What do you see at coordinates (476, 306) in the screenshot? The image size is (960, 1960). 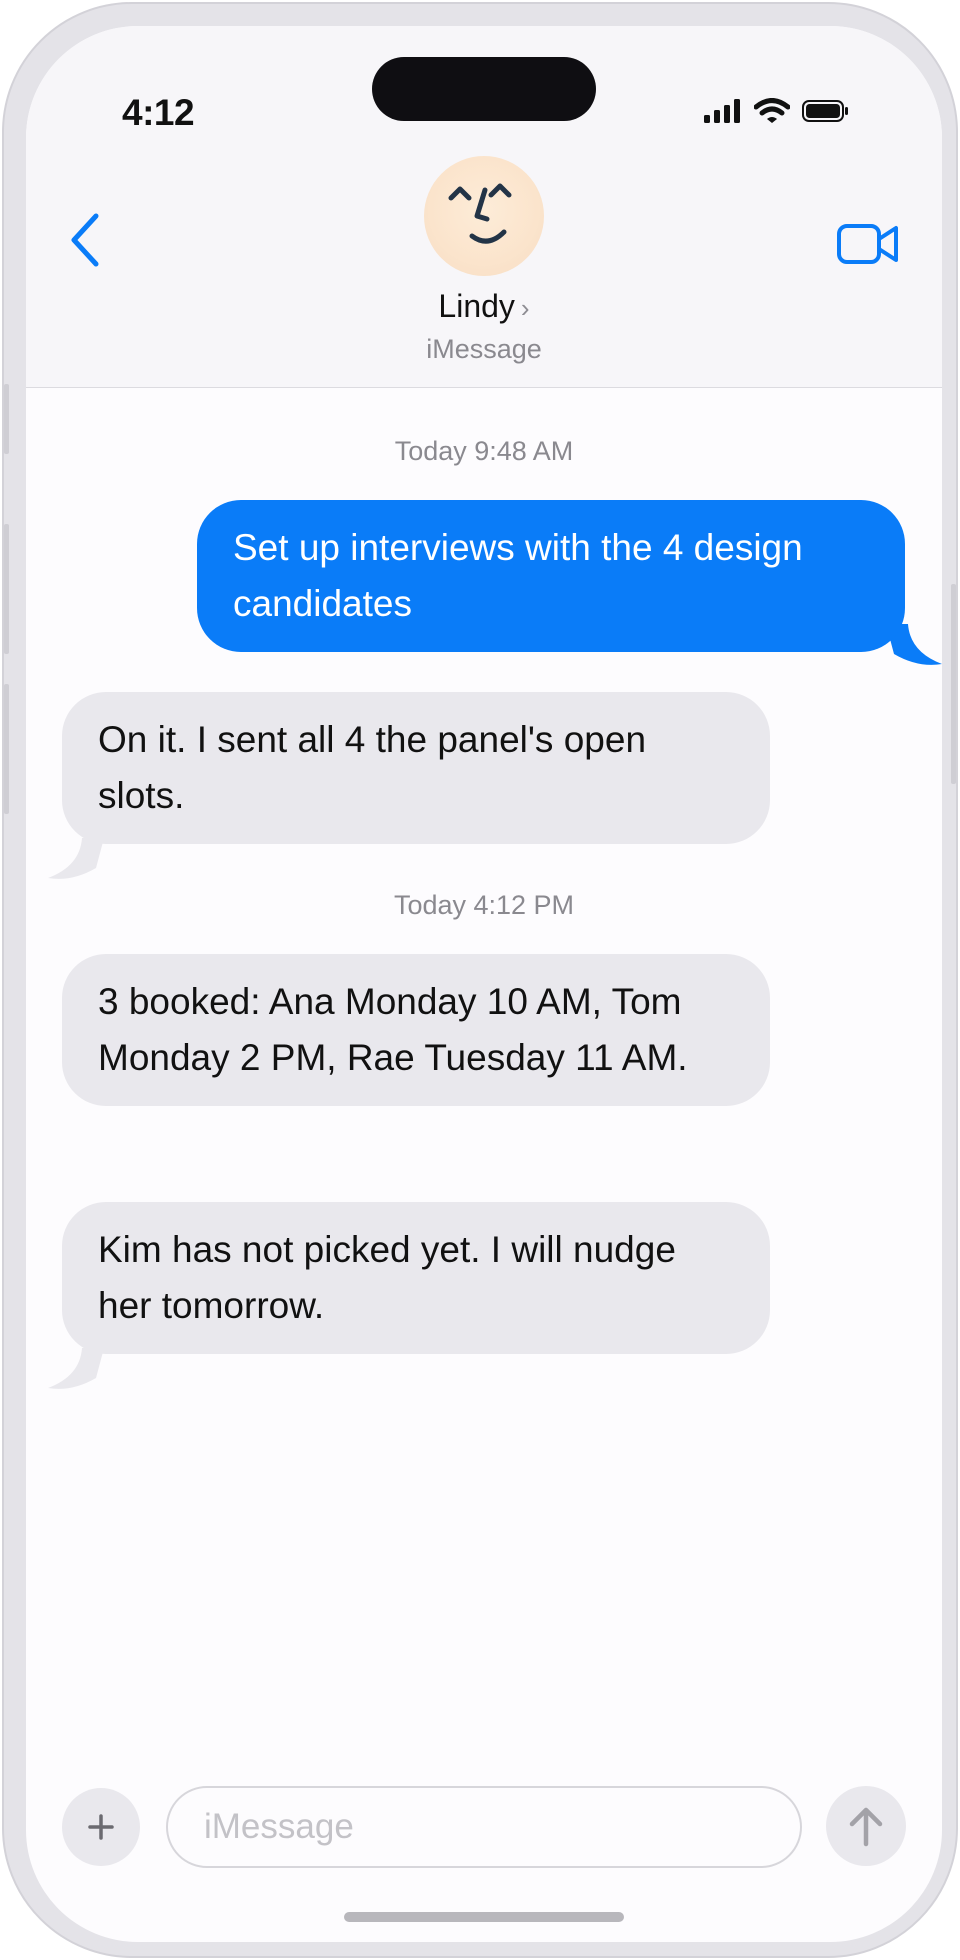 I see `contact-name: Lindy` at bounding box center [476, 306].